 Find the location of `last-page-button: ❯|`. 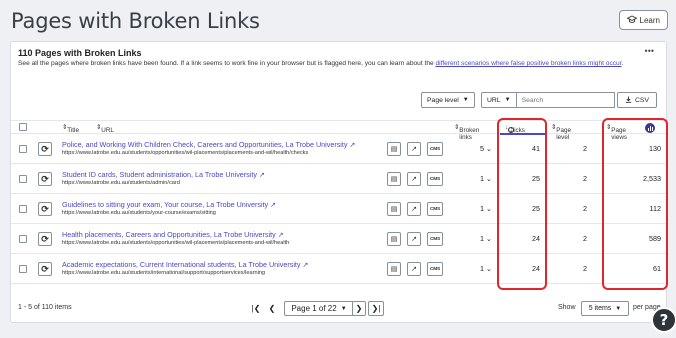

last-page-button: ❯| is located at coordinates (376, 308).